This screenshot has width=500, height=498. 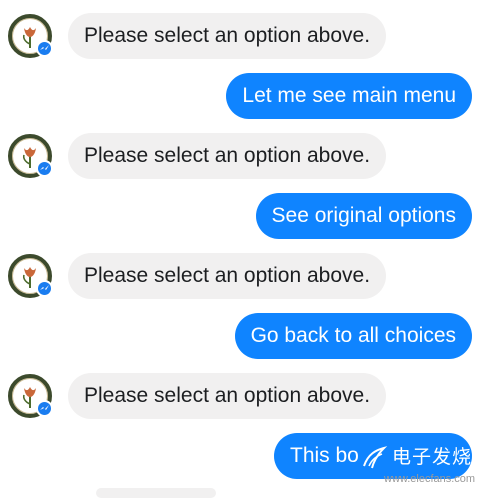 What do you see at coordinates (363, 216) in the screenshot?
I see `user-message: See original options` at bounding box center [363, 216].